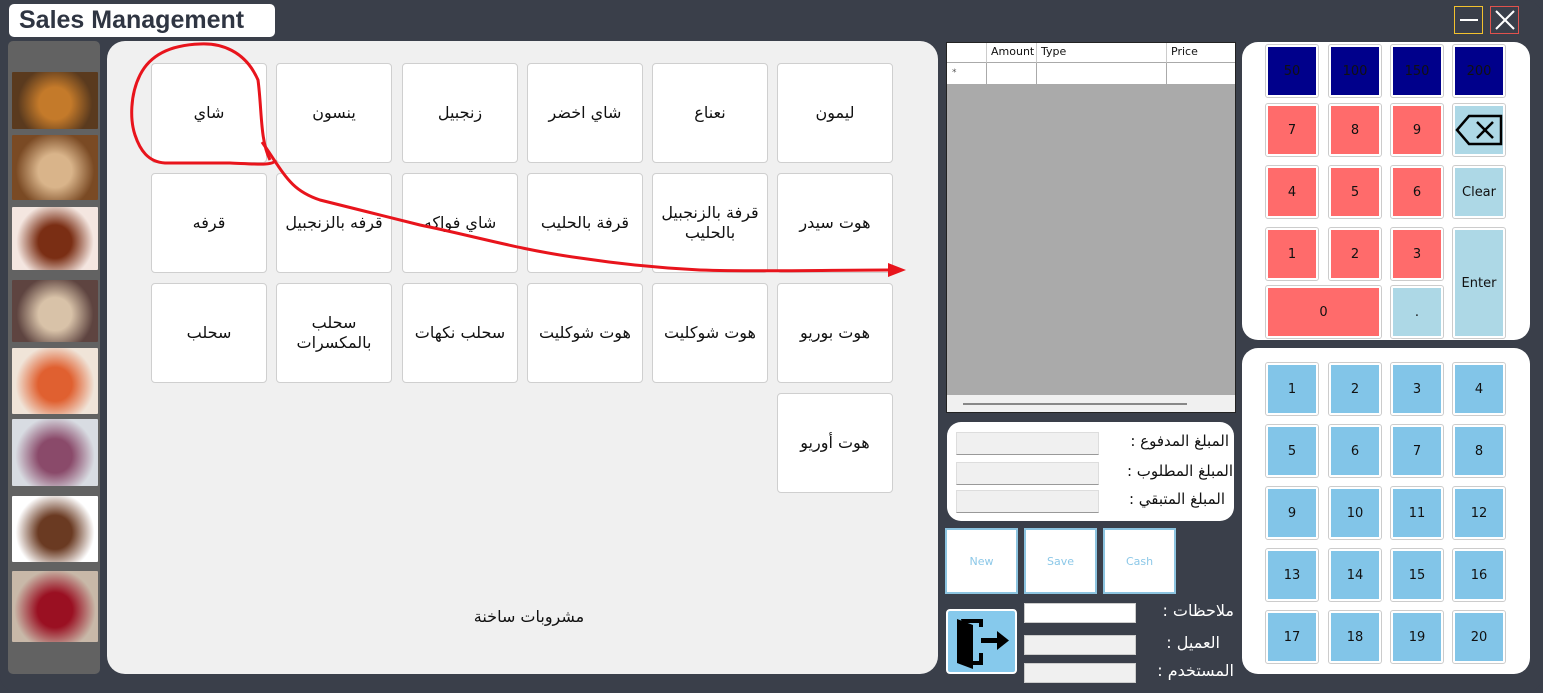 The width and height of the screenshot is (1543, 693). I want to click on digit-button: 7, so click(1292, 130).